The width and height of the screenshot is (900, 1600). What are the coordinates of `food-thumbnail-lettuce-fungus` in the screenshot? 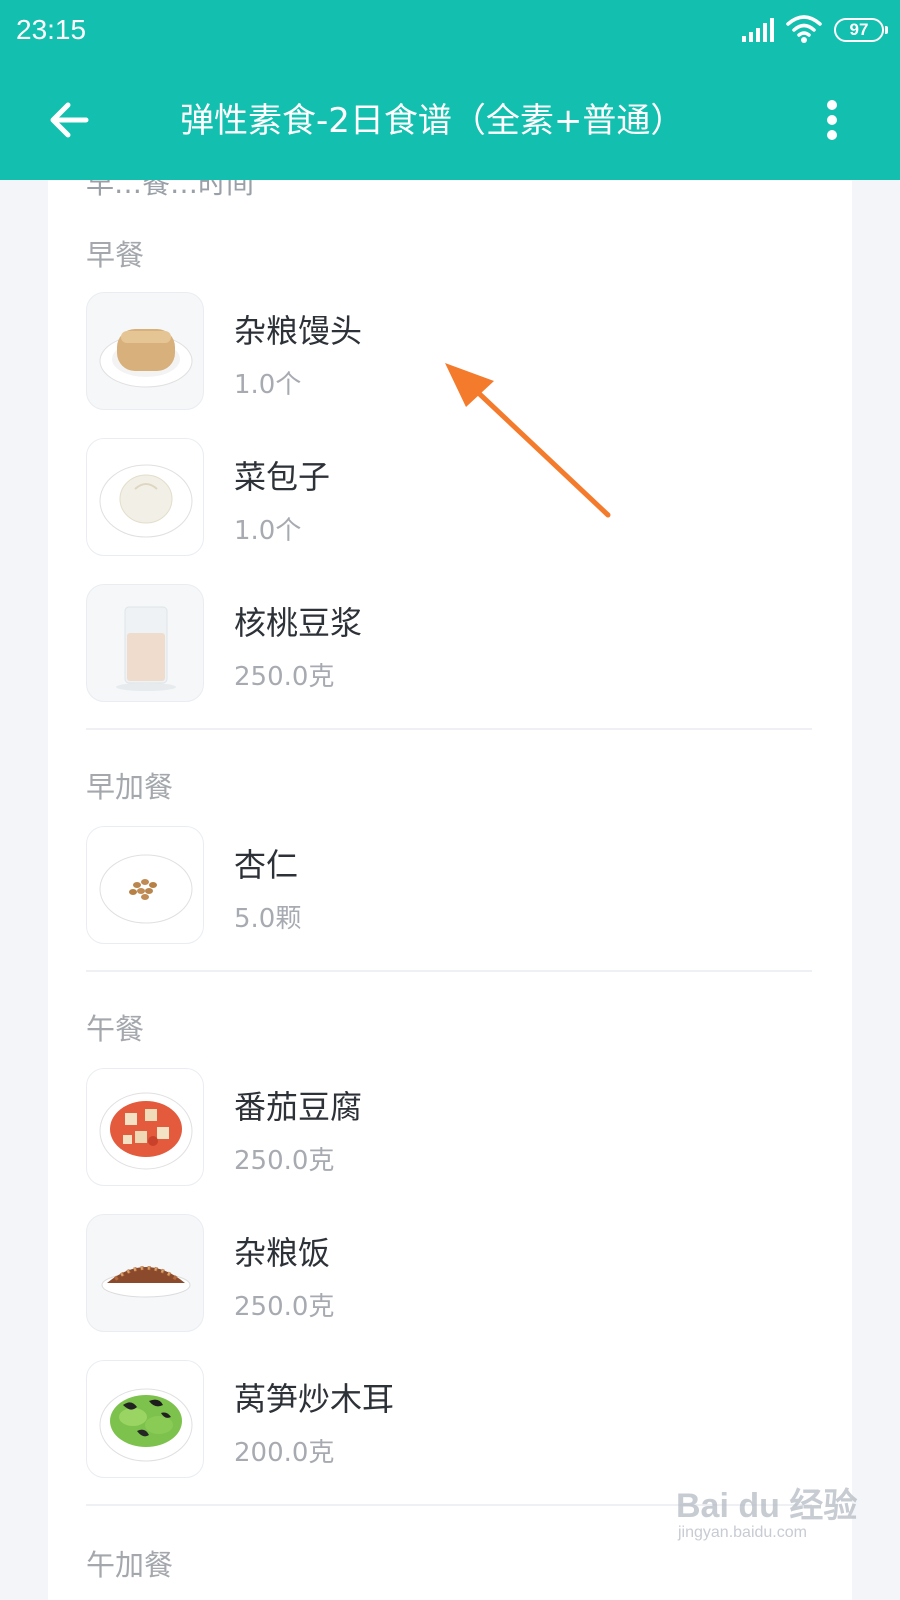 It's located at (145, 1419).